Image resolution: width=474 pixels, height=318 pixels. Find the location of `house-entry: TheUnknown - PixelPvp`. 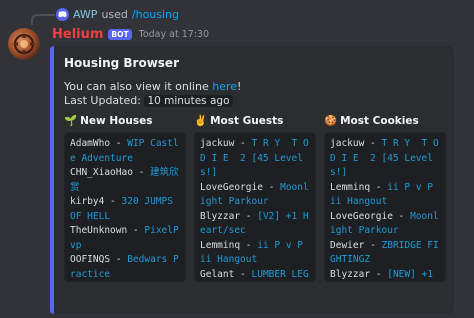

house-entry: TheUnknown - PixelPvp is located at coordinates (124, 238).